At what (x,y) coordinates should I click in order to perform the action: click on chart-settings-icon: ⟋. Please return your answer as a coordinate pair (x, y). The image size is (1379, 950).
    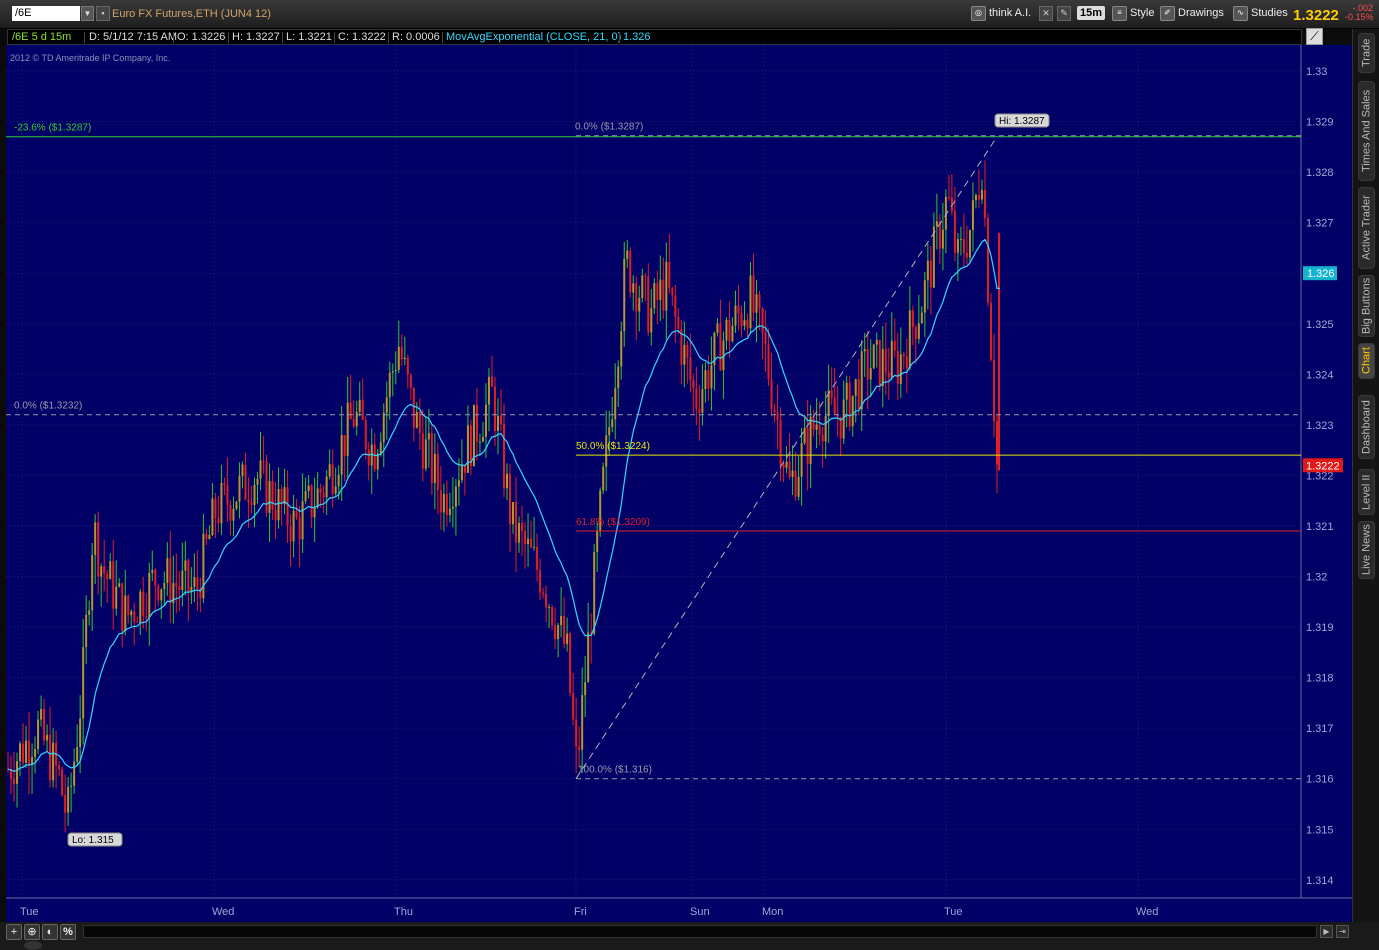
    Looking at the image, I should click on (1314, 36).